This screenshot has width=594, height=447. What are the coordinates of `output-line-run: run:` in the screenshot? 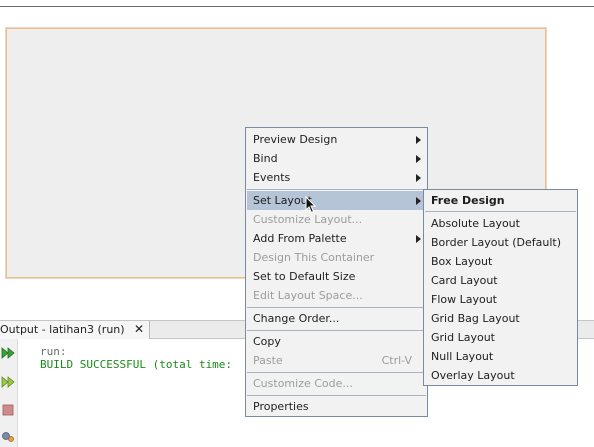 It's located at (53, 351).